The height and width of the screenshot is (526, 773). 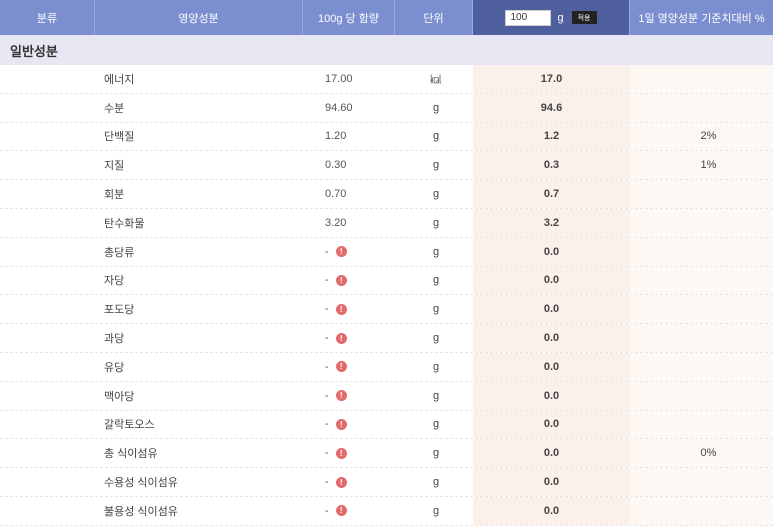 I want to click on amount-unit-label: g, so click(x=560, y=17).